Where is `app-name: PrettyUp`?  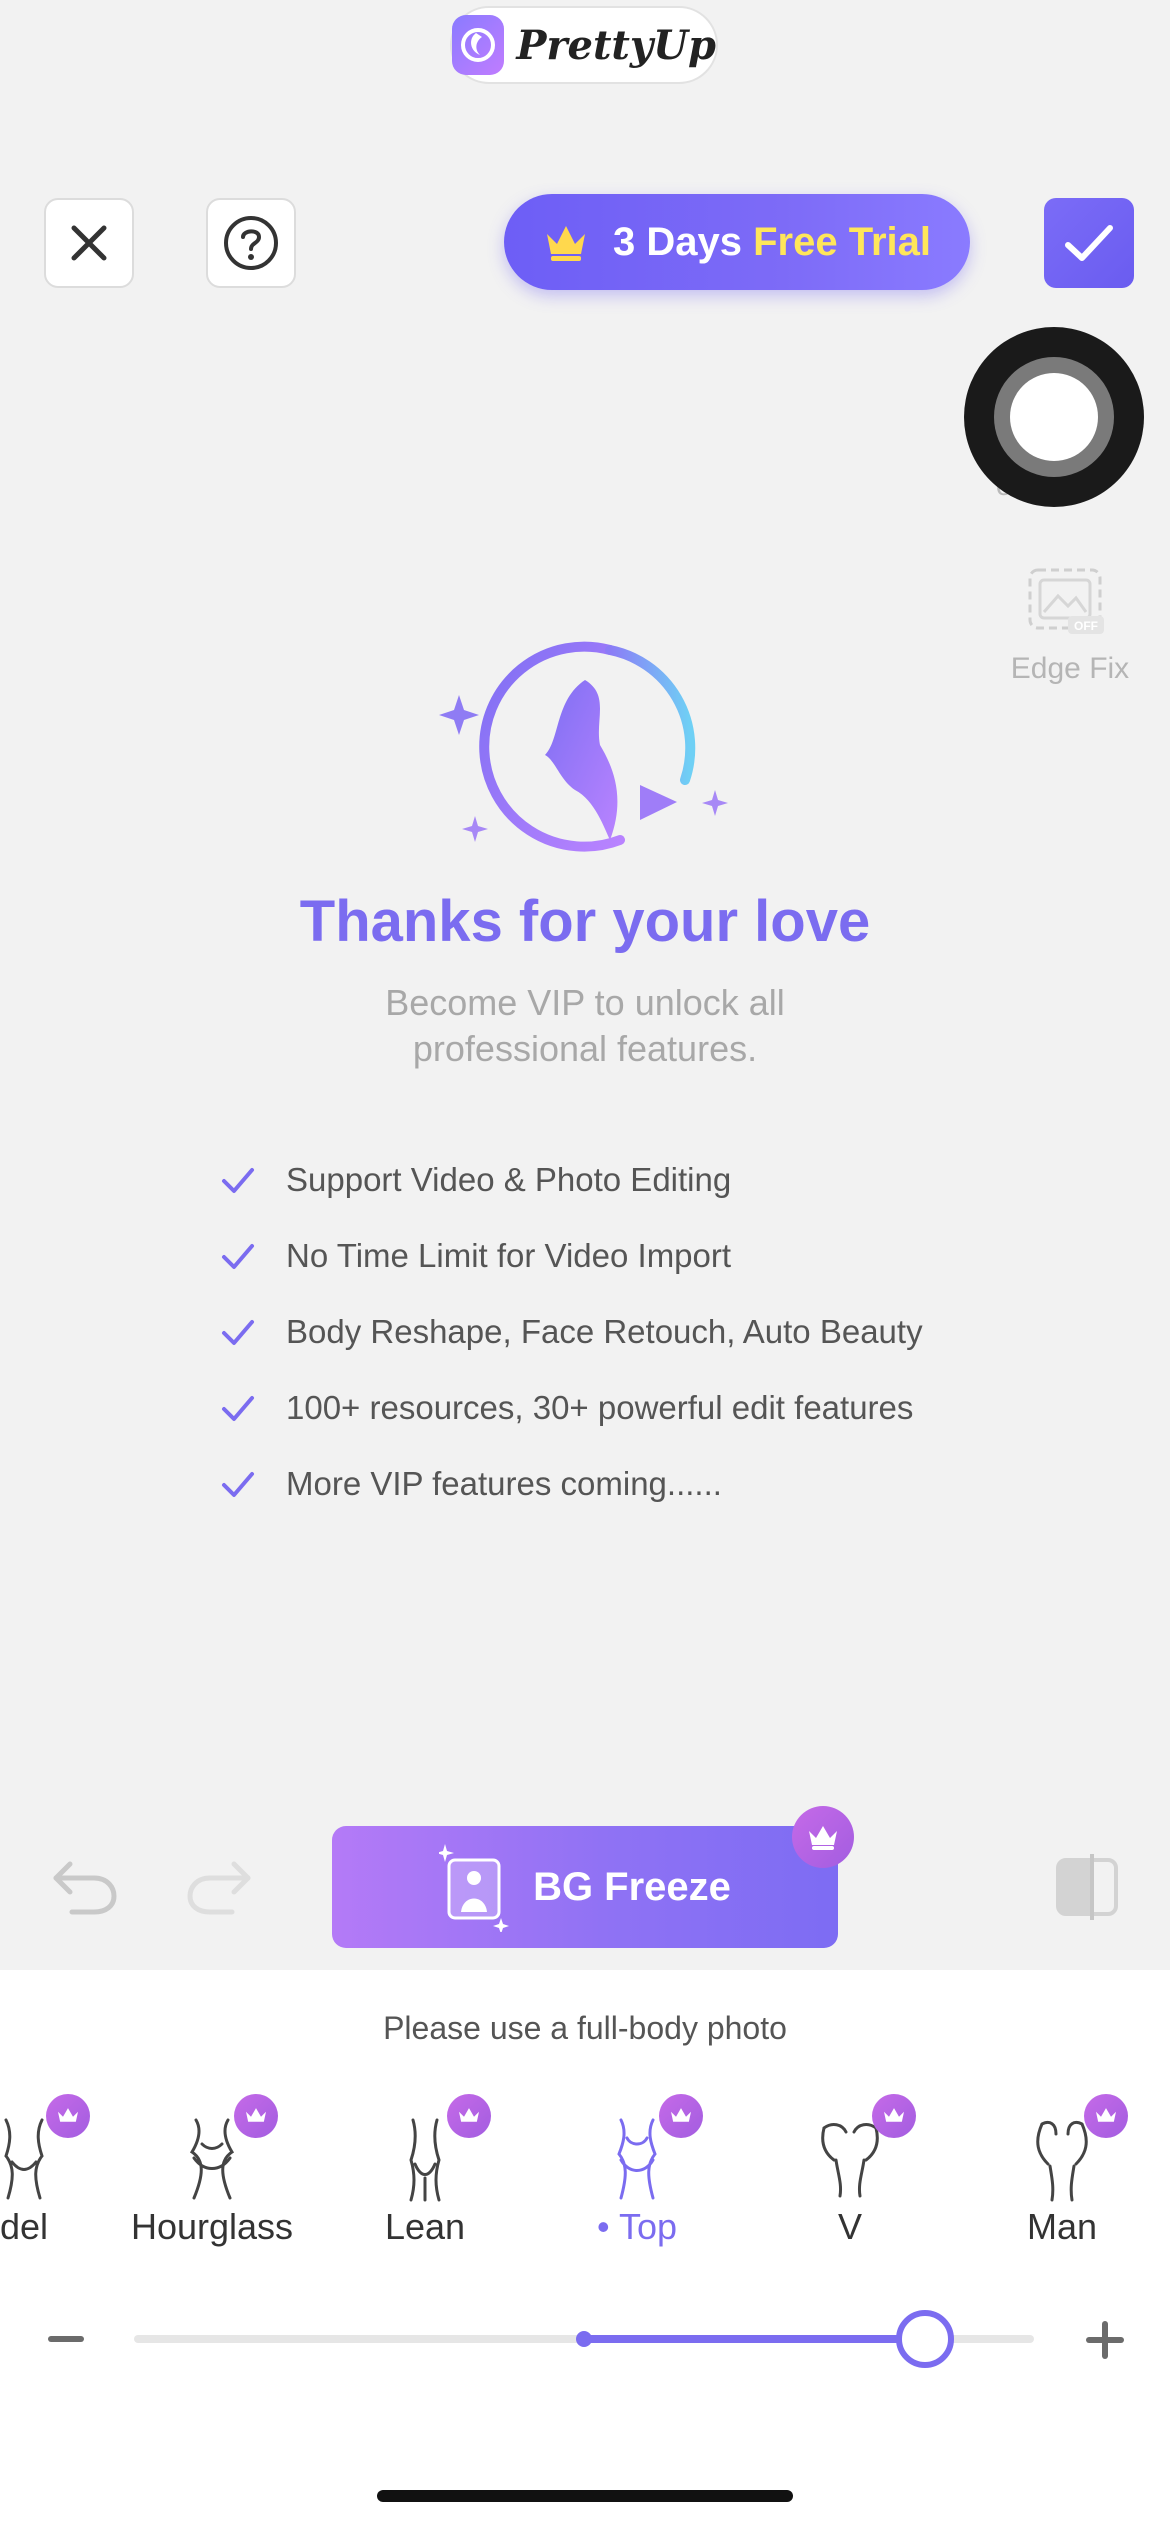 app-name: PrettyUp is located at coordinates (616, 45).